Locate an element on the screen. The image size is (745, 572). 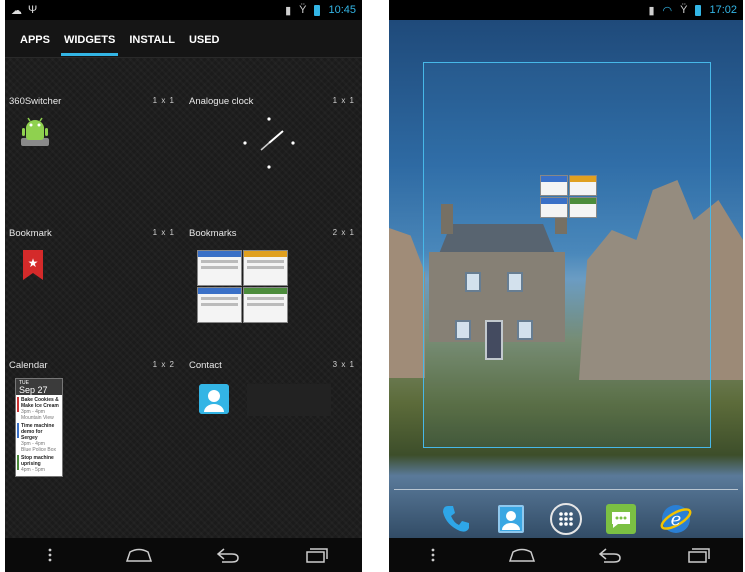
analog-clock-icon is located at coordinates (269, 143).